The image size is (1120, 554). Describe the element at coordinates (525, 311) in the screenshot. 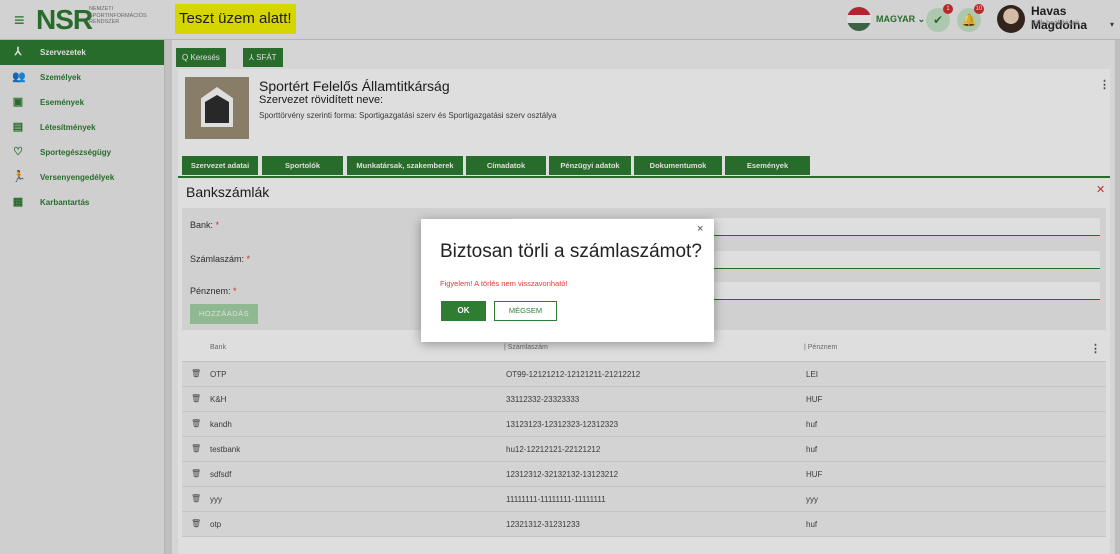

I see `cancel-button: MÉGSEM` at that location.